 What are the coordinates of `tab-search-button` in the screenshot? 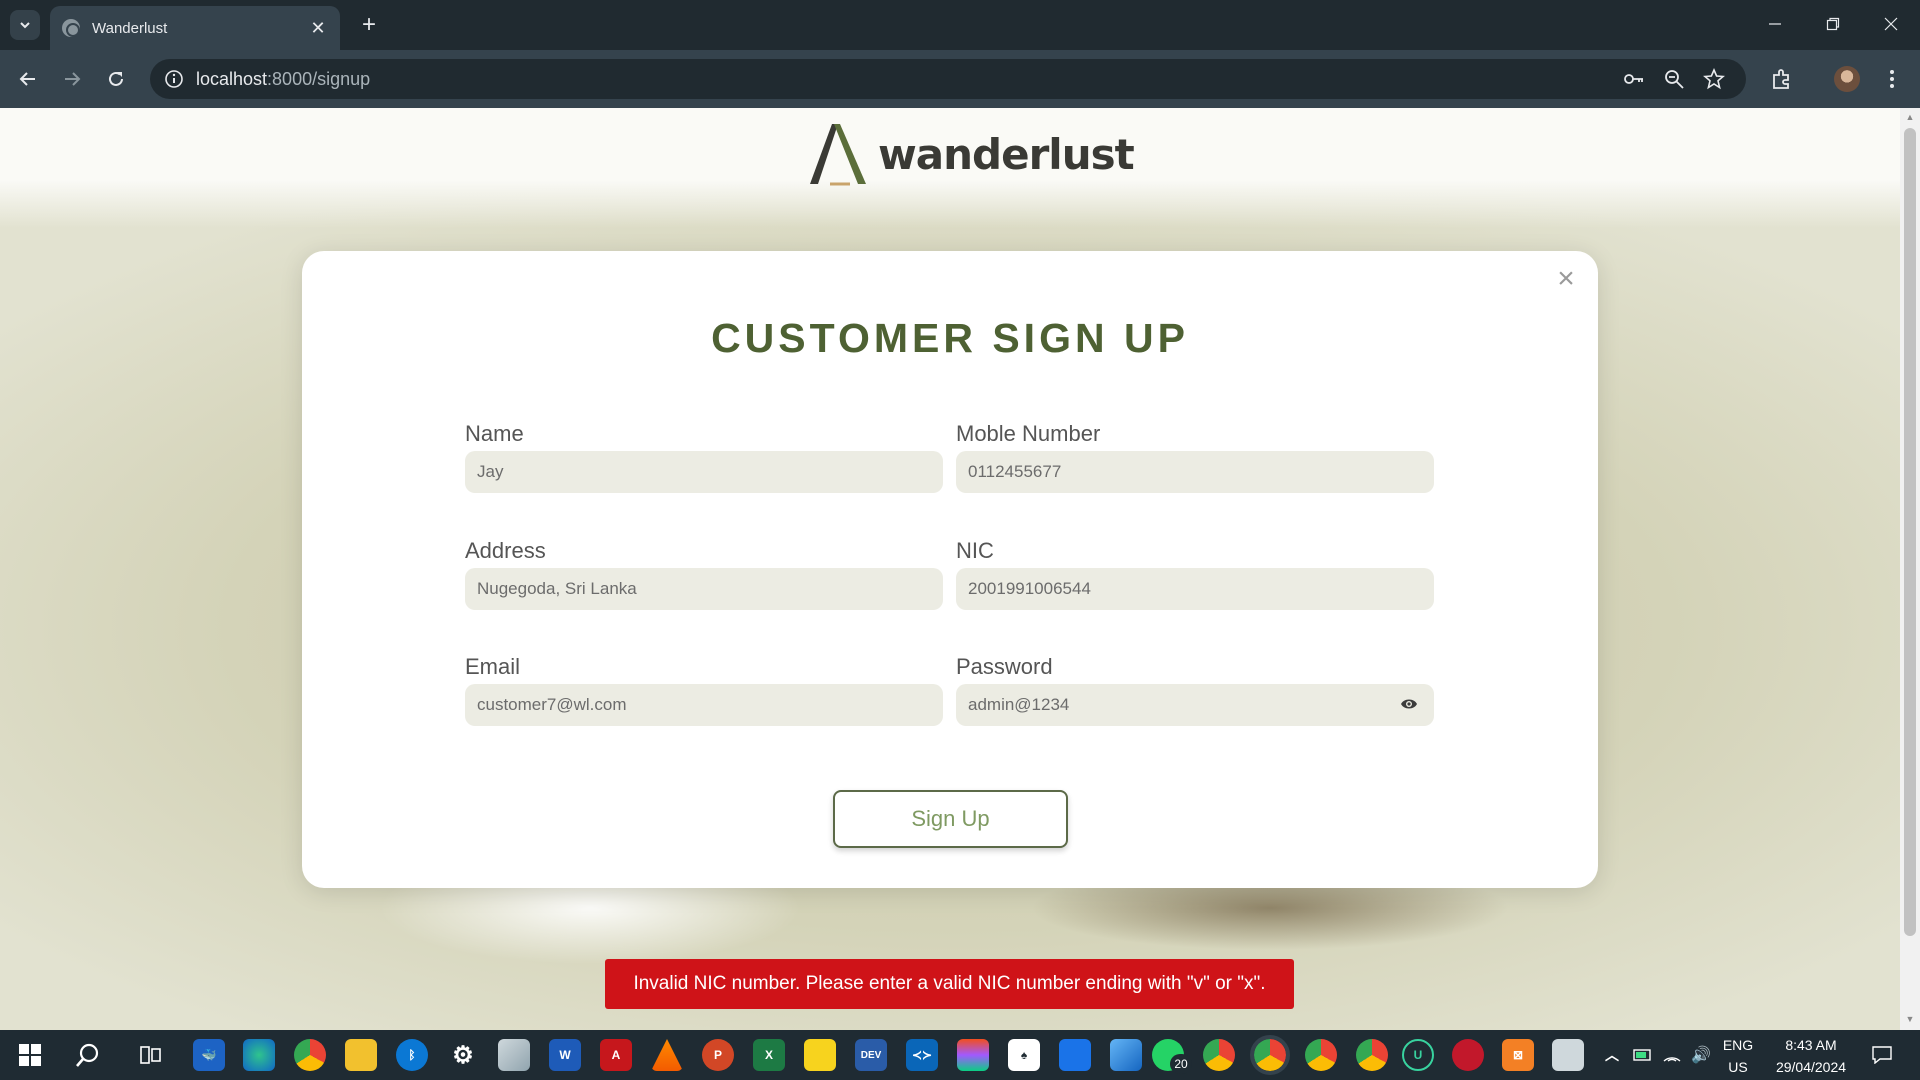 It's located at (25, 25).